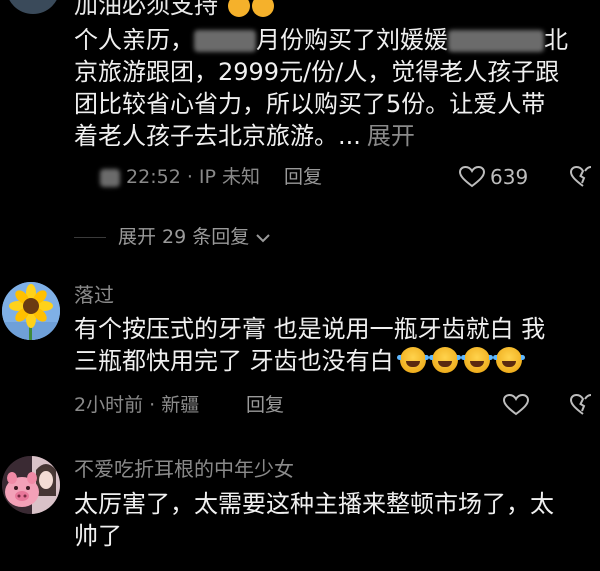 The width and height of the screenshot is (600, 571). I want to click on expand-replies-button: 展开 29 条回复, so click(194, 237).